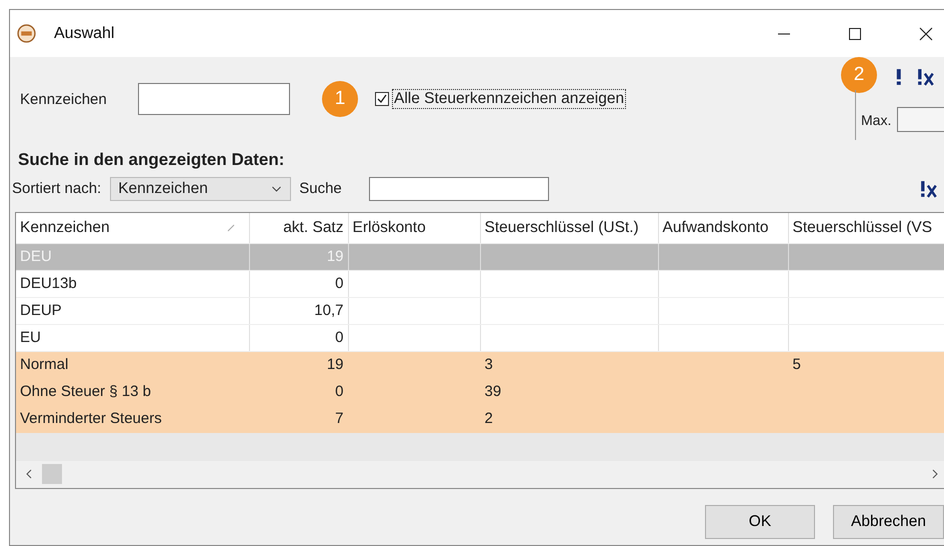 Image resolution: width=944 pixels, height=546 pixels. Describe the element at coordinates (26, 33) in the screenshot. I see `app-icon` at that location.